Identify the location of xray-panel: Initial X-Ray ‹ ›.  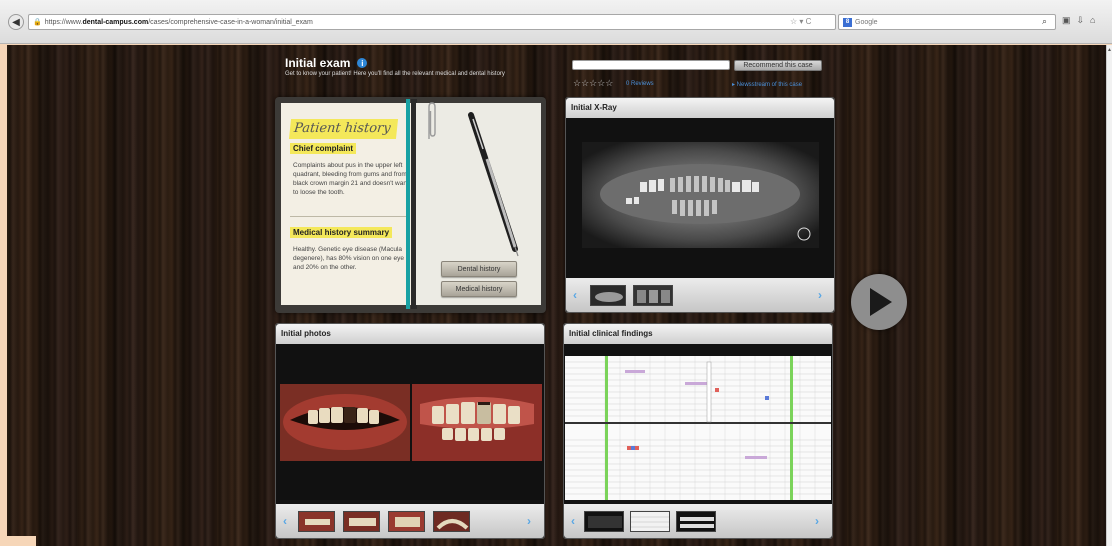
(700, 205).